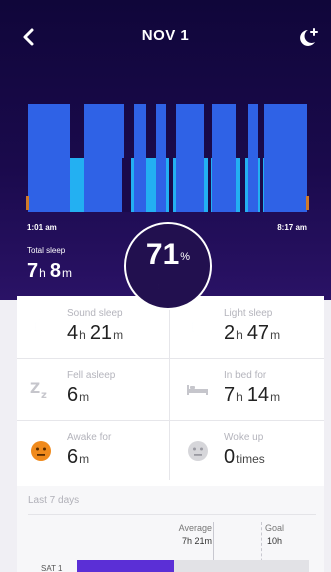 The height and width of the screenshot is (572, 331). Describe the element at coordinates (84, 397) in the screenshot. I see `fell-minutes-unit: m` at that location.